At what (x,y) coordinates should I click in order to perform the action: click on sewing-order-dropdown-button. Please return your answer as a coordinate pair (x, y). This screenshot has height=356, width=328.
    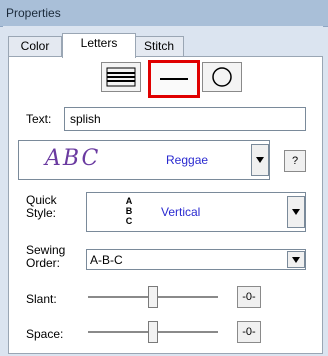
    Looking at the image, I should click on (296, 259).